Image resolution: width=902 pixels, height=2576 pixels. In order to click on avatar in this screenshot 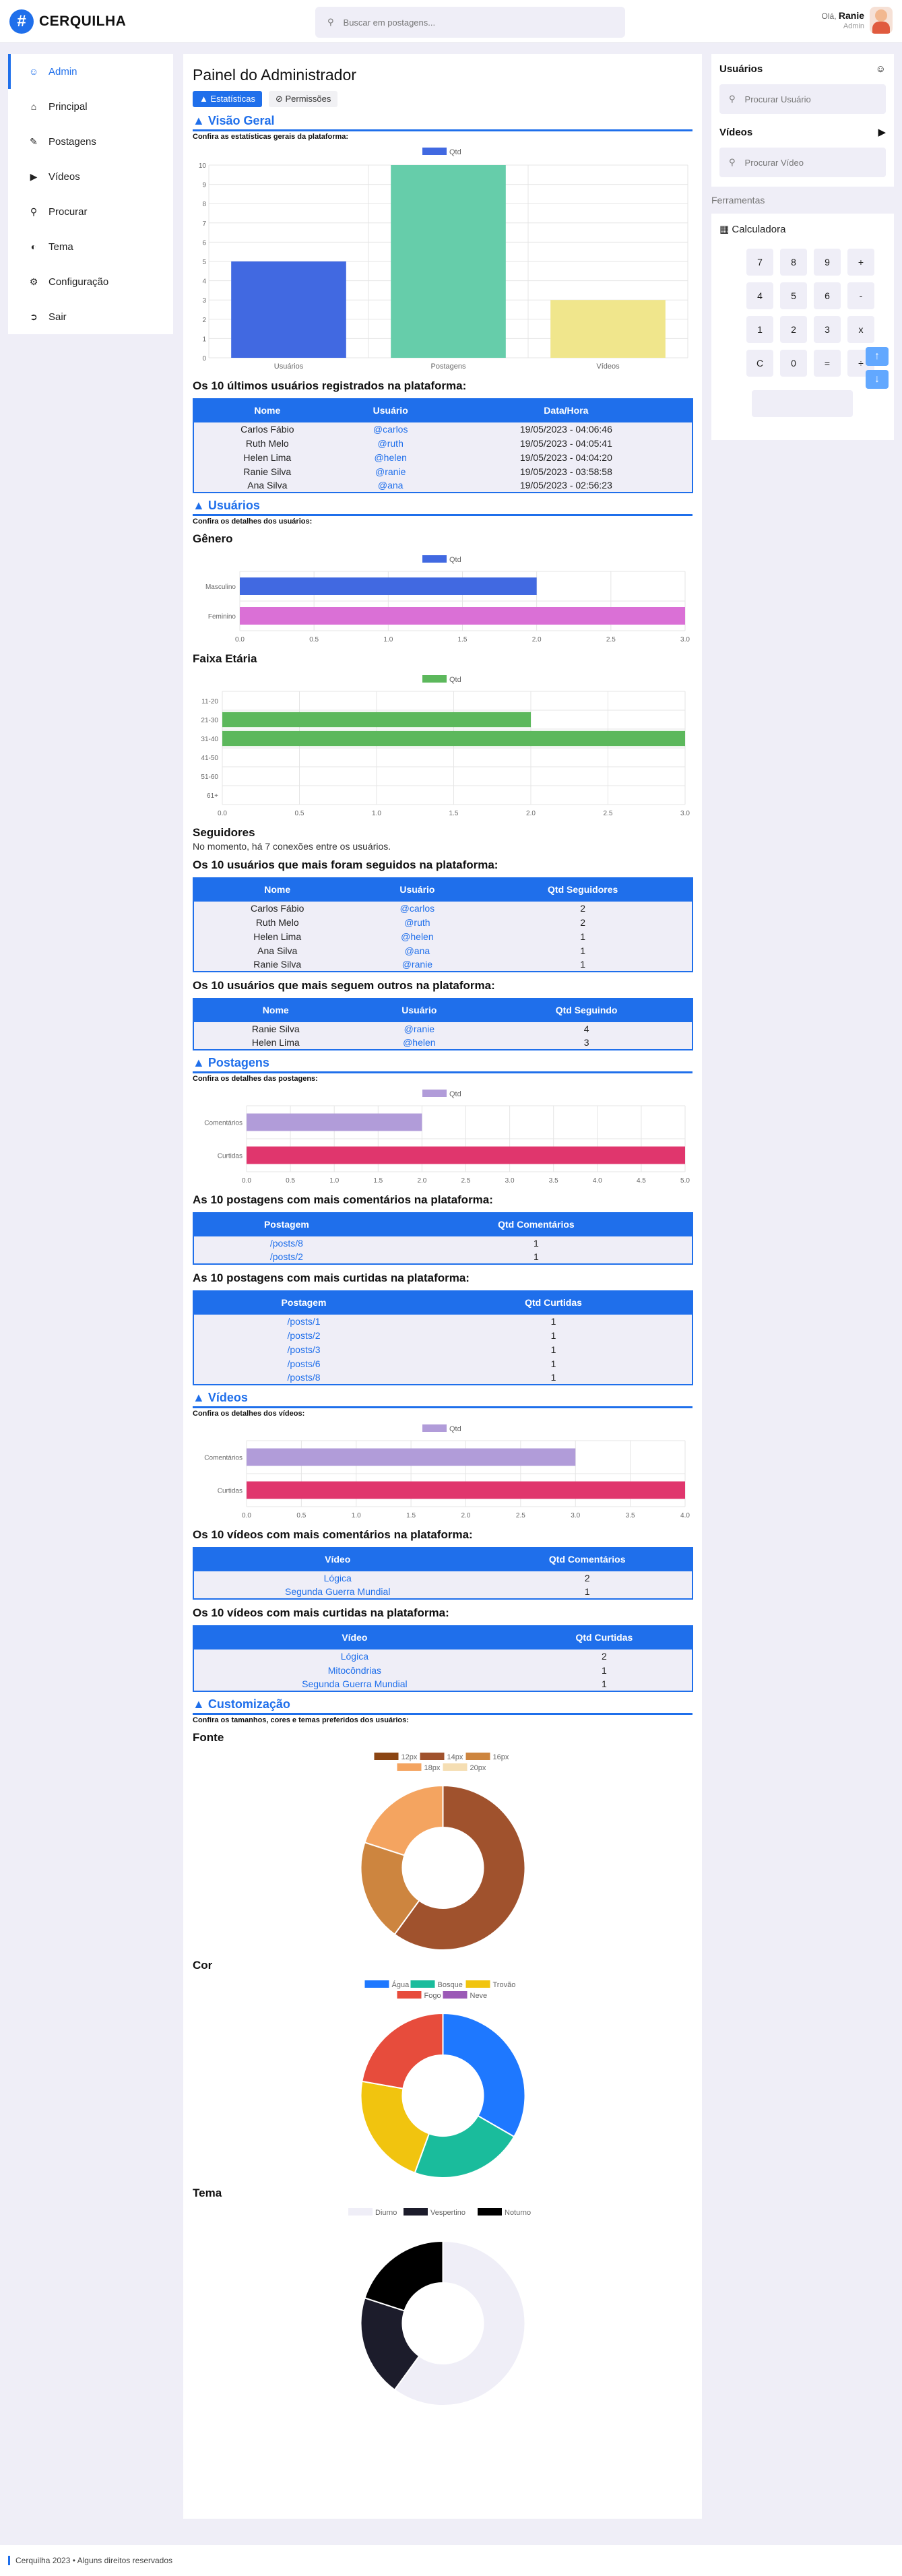, I will do `click(881, 20)`.